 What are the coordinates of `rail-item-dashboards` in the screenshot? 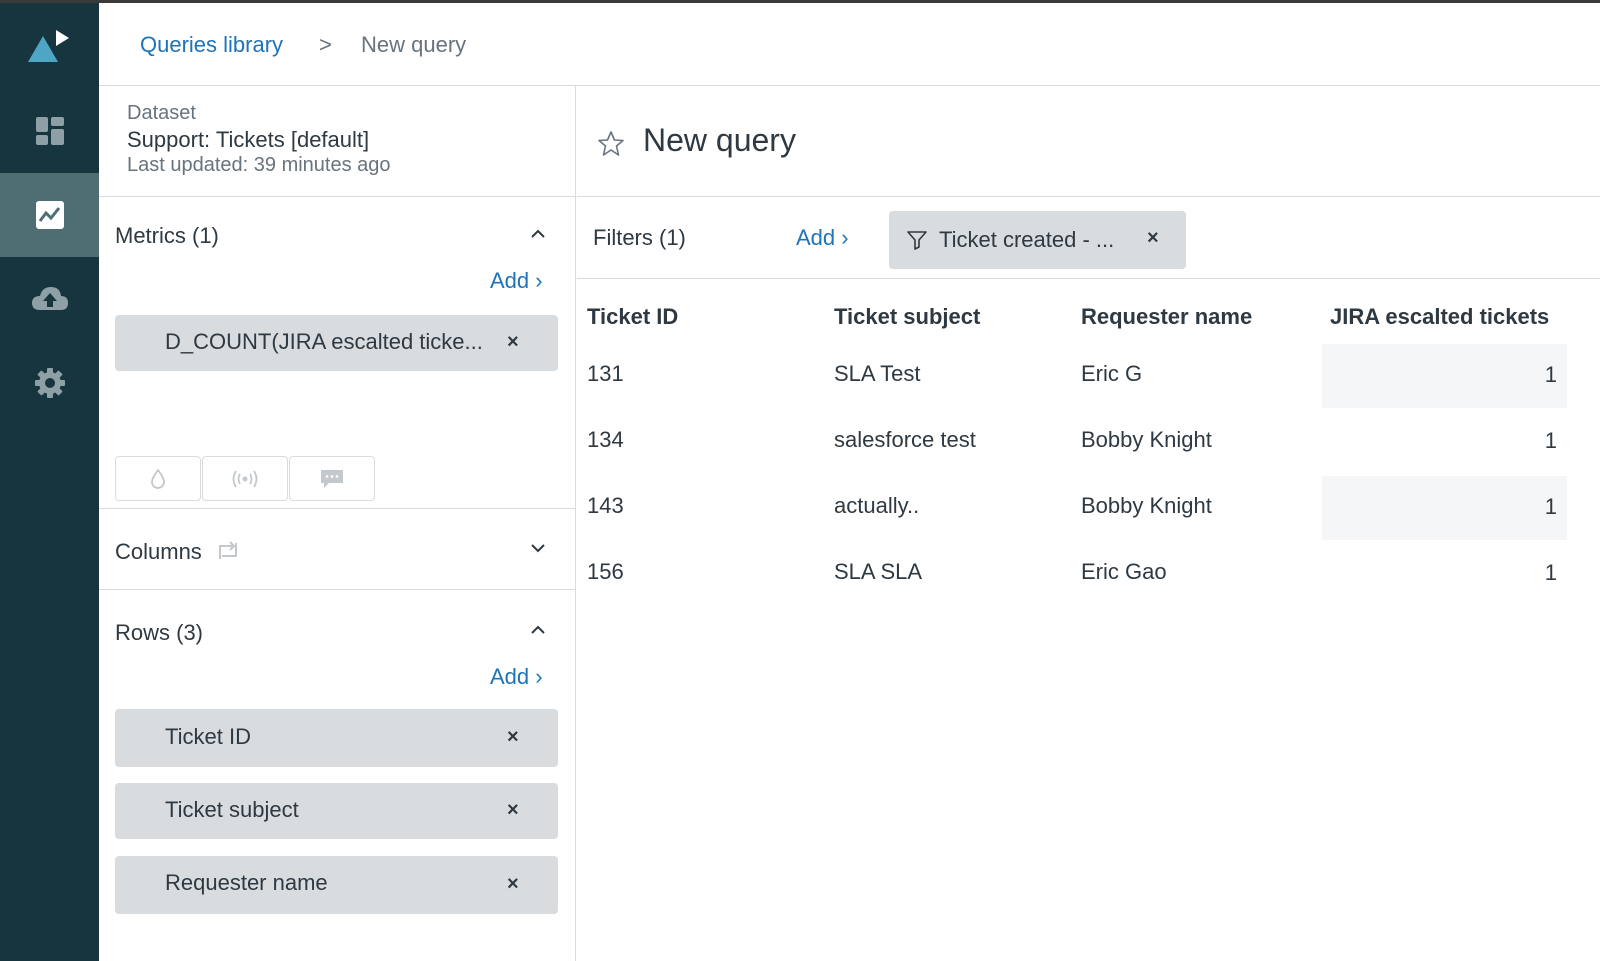 It's located at (49, 131).